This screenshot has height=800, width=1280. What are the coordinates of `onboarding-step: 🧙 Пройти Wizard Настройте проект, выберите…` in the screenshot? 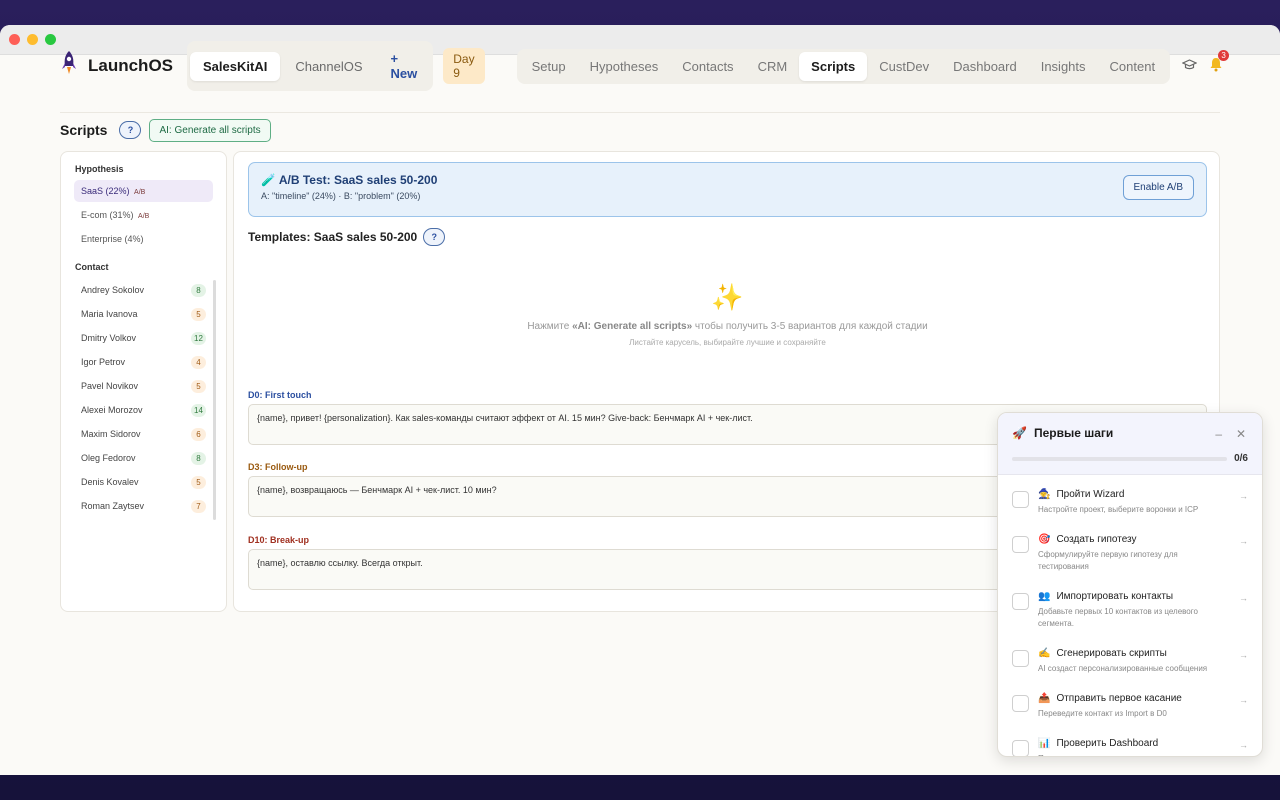 It's located at (1130, 502).